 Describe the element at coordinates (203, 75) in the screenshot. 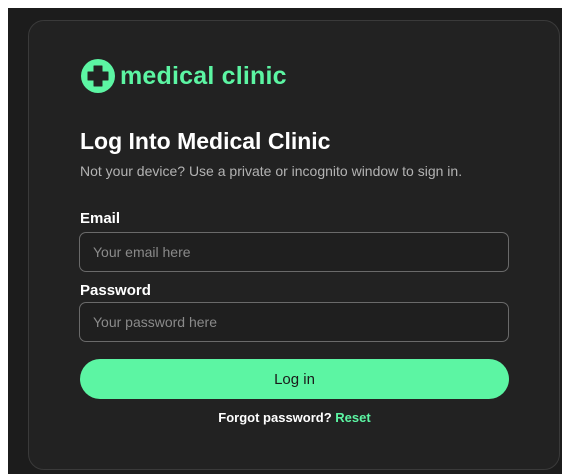

I see `brand-name: medical clinic` at that location.